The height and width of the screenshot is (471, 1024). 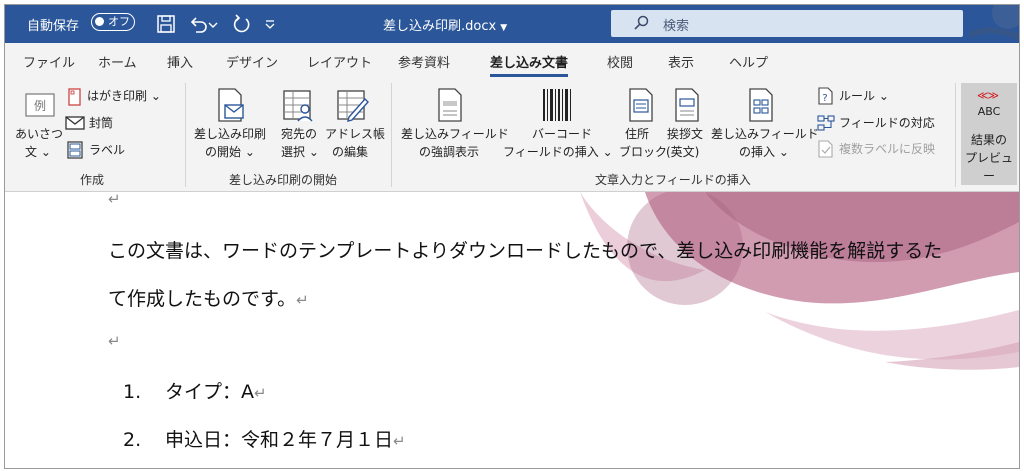 I want to click on group-name-merge-start: 差し込み印刷の開始, so click(x=283, y=180).